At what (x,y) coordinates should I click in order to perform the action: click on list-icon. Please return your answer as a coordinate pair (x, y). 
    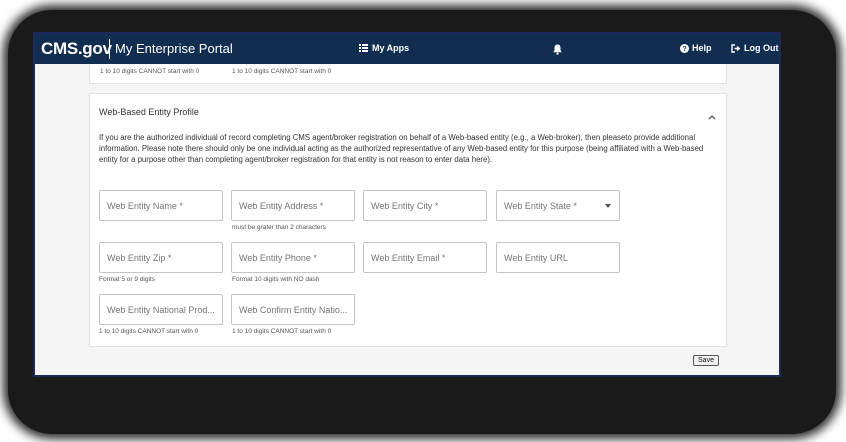
    Looking at the image, I should click on (363, 48).